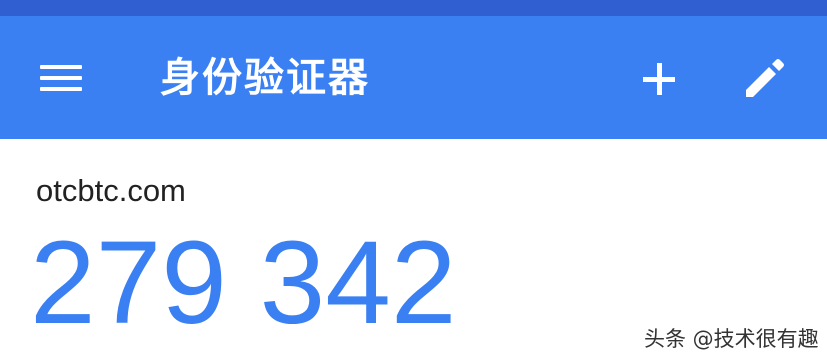 Image resolution: width=827 pixels, height=360 pixels. I want to click on account-issuer: otcbtc.com, so click(111, 190).